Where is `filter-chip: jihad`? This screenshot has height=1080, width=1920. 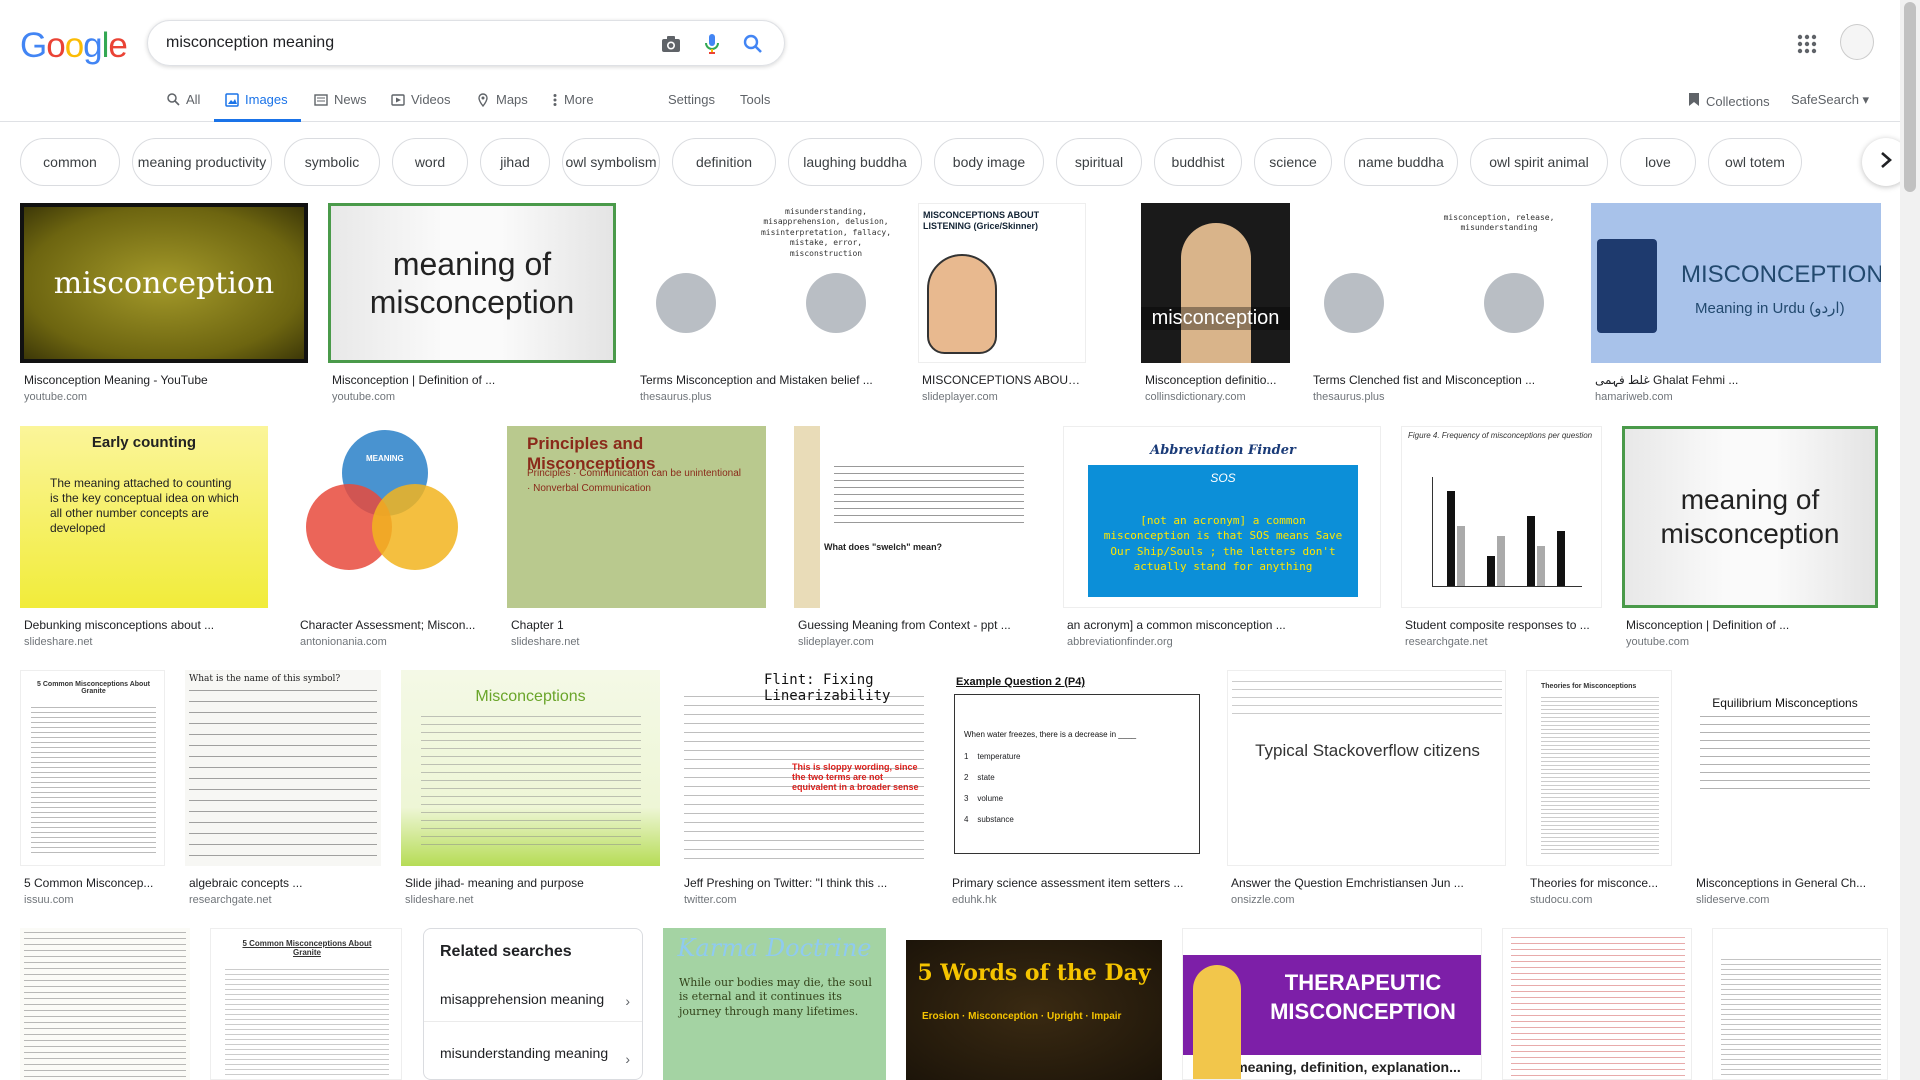 filter-chip: jihad is located at coordinates (515, 162).